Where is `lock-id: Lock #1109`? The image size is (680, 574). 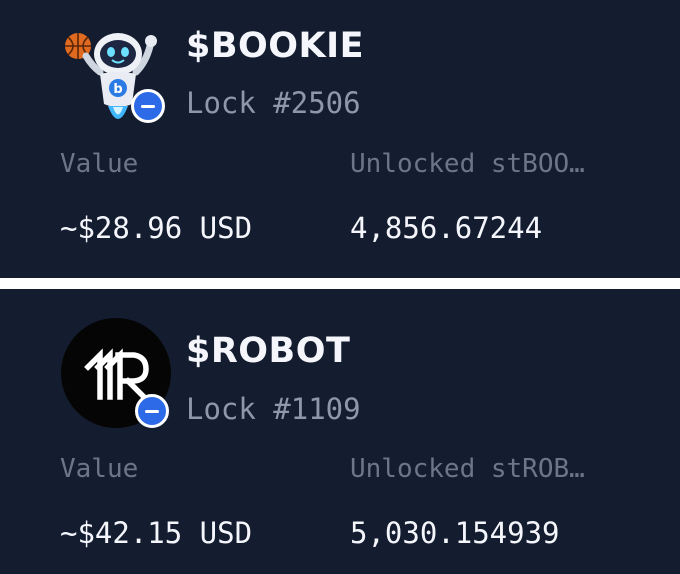
lock-id: Lock #1109 is located at coordinates (273, 409).